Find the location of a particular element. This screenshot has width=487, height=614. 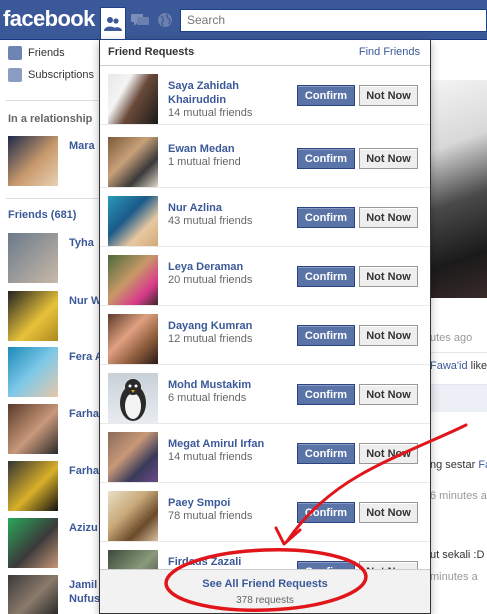

feed-separator-bar is located at coordinates (458, 398).